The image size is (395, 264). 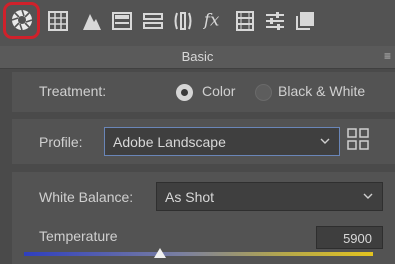 What do you see at coordinates (269, 196) in the screenshot?
I see `white-balance-dropdown: As Shot` at bounding box center [269, 196].